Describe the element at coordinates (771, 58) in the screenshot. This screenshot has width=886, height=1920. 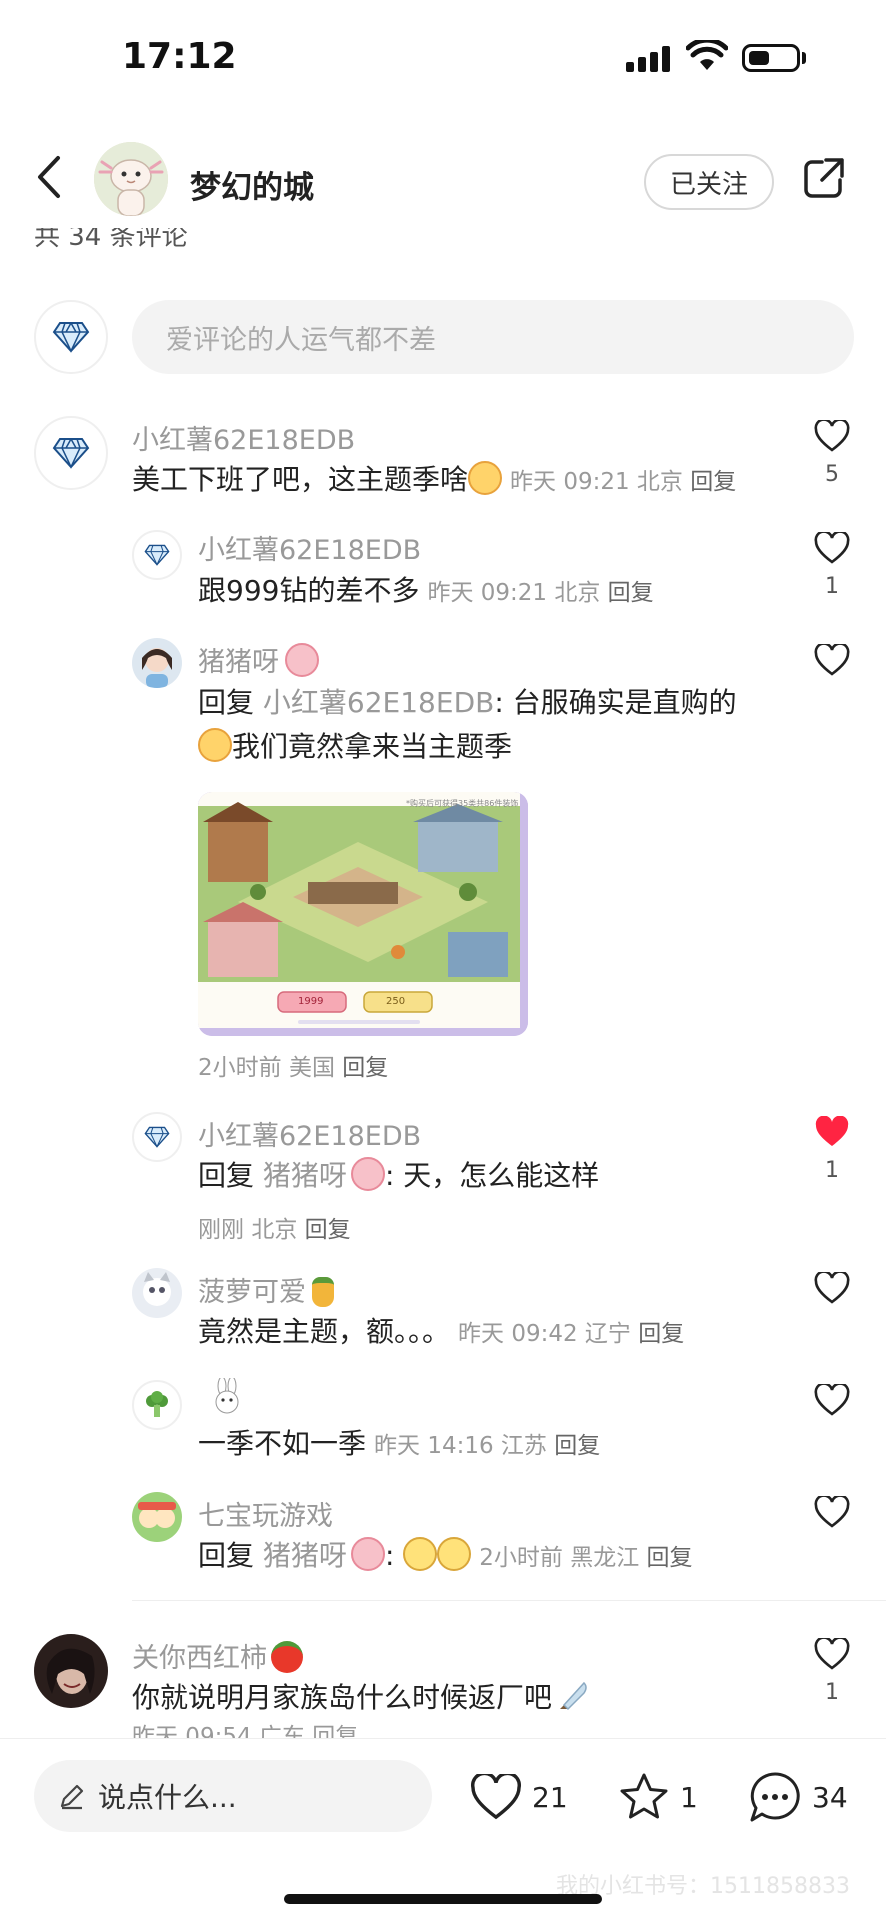
I see `battery-icon` at that location.